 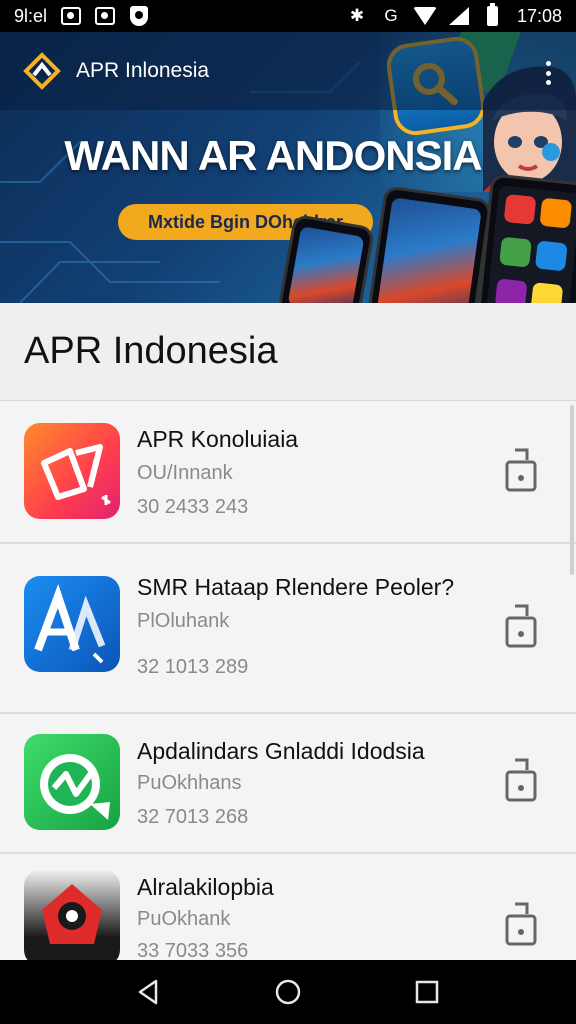 What do you see at coordinates (143, 70) in the screenshot?
I see `app-title: APR Inlonesia` at bounding box center [143, 70].